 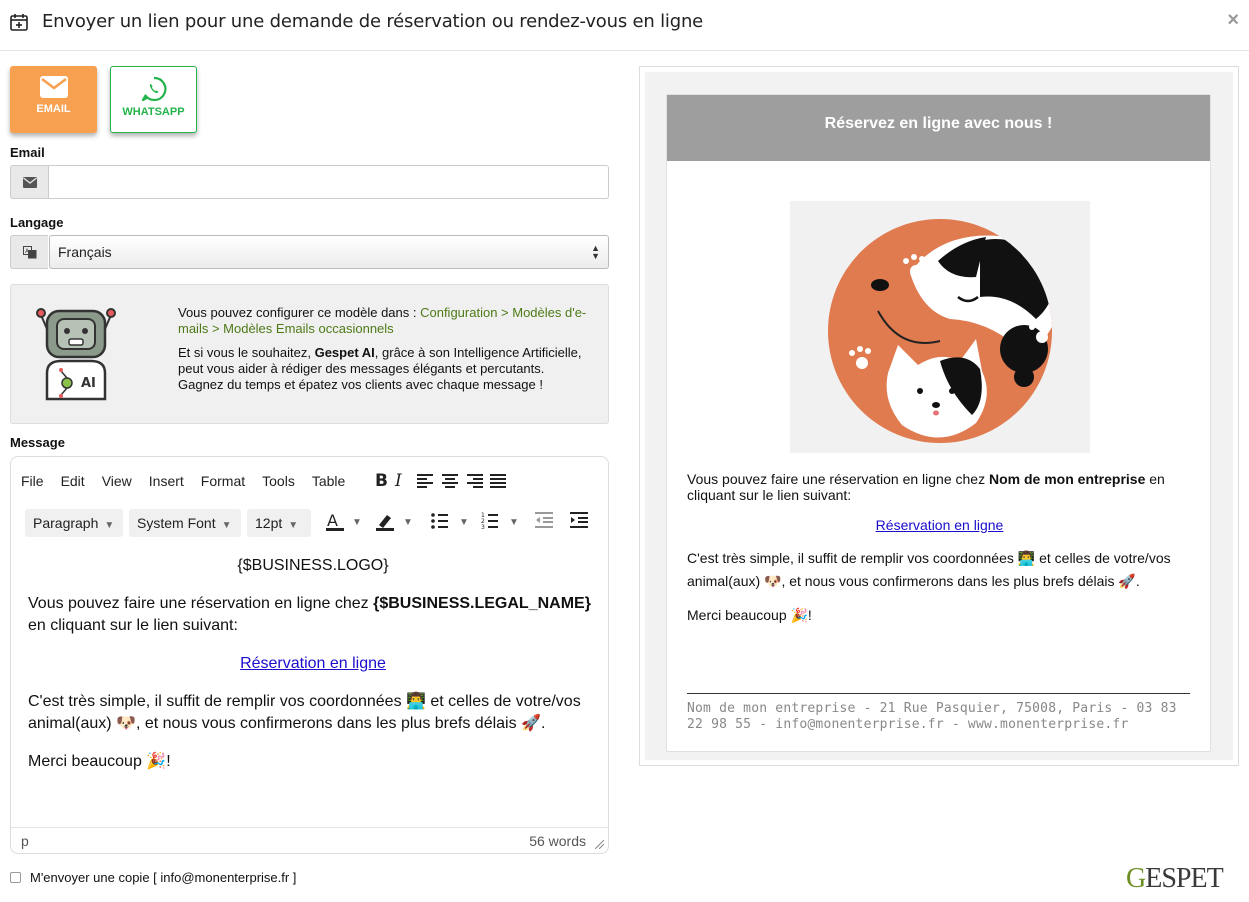 I want to click on email-channel-label: EMAIL, so click(x=53, y=109).